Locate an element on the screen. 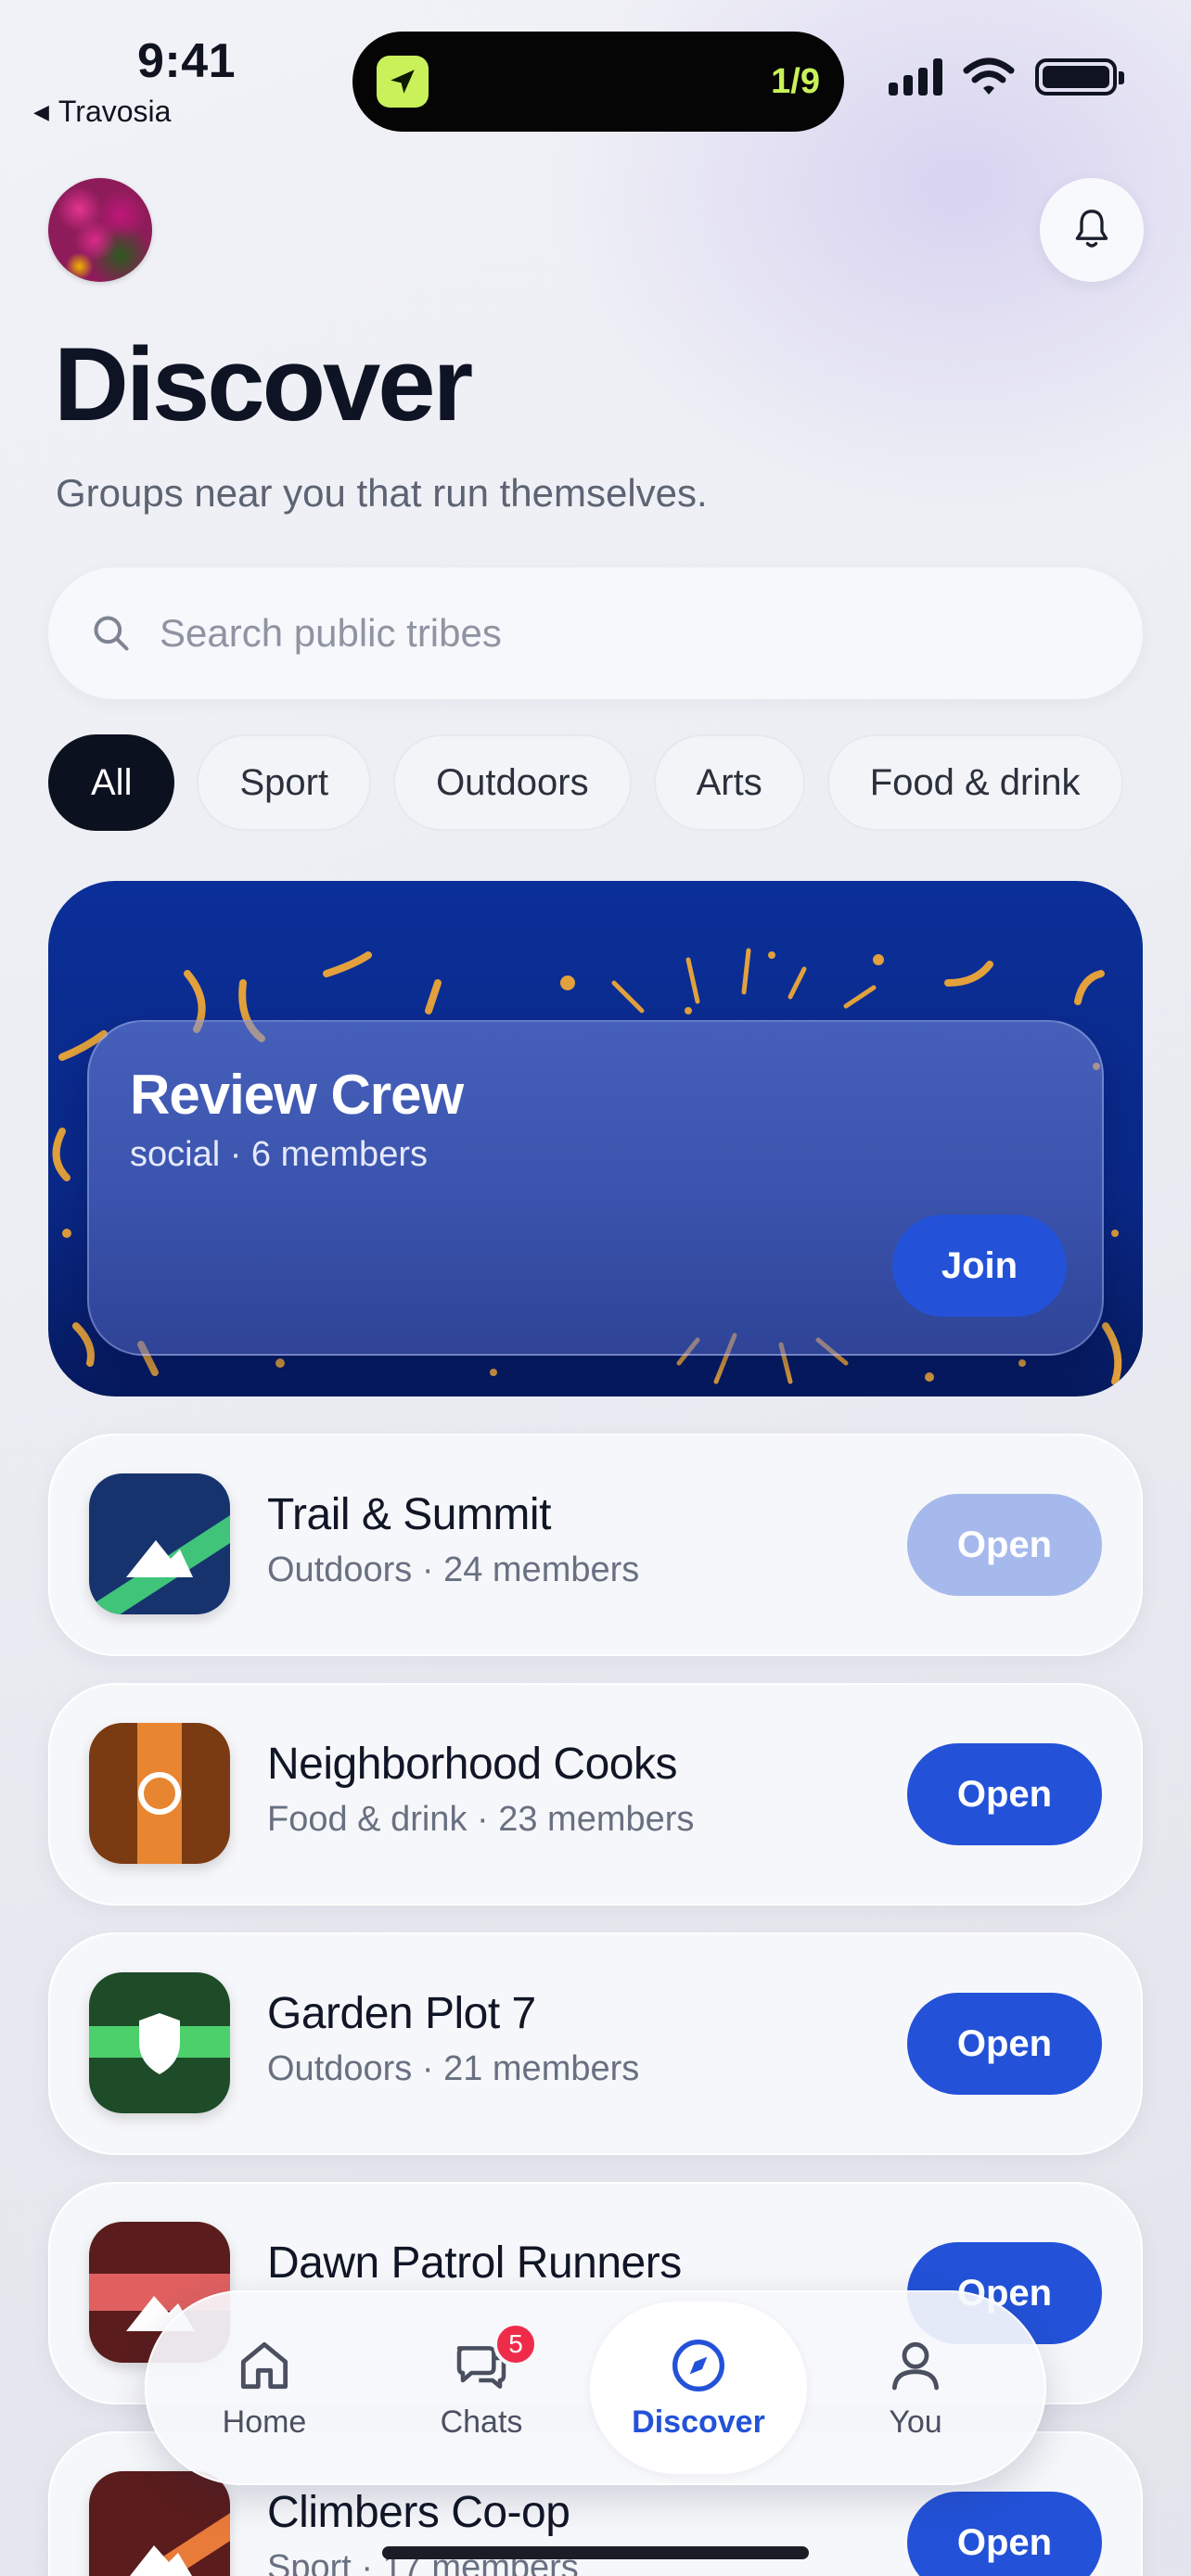 The image size is (1191, 2576). compass-icon is located at coordinates (698, 2365).